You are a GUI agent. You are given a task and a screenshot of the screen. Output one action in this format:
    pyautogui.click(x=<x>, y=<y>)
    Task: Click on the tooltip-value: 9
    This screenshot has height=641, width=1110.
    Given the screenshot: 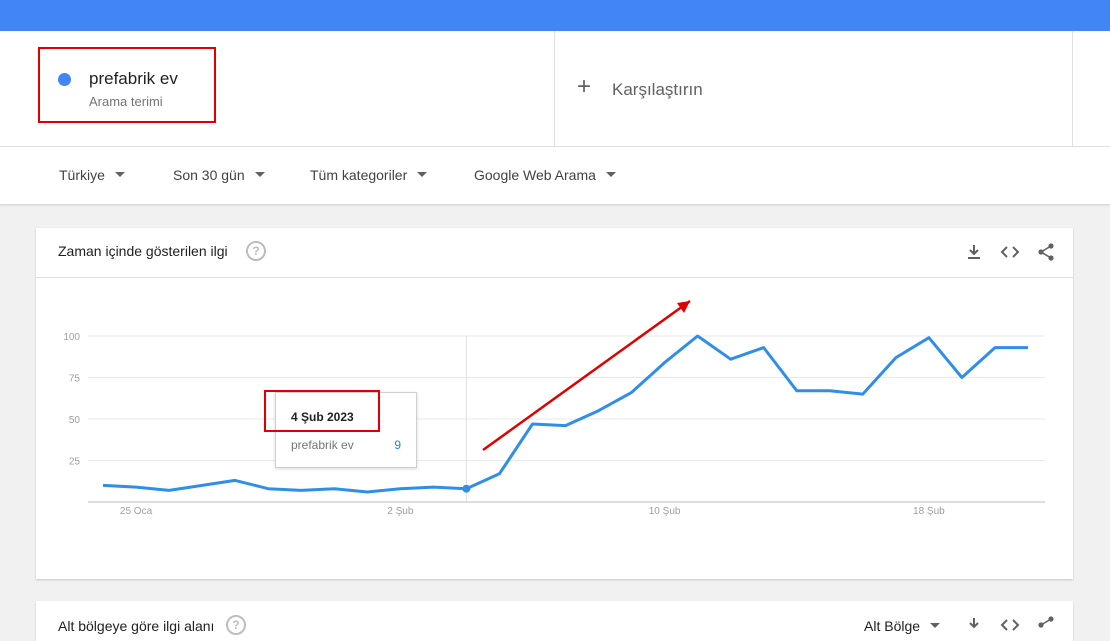 What is the action you would take?
    pyautogui.click(x=397, y=445)
    